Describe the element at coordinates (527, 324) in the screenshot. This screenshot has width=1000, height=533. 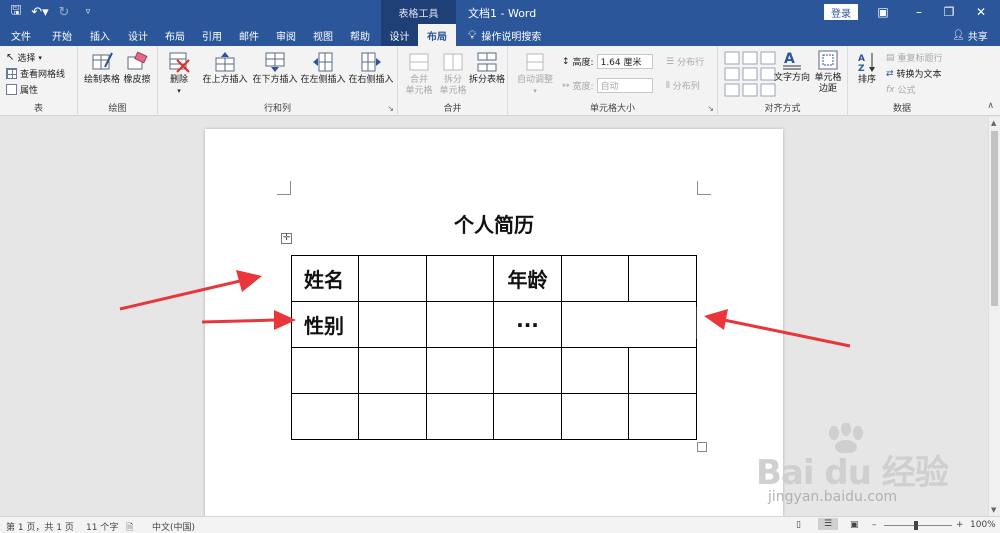
I see `table-cell: ···` at that location.